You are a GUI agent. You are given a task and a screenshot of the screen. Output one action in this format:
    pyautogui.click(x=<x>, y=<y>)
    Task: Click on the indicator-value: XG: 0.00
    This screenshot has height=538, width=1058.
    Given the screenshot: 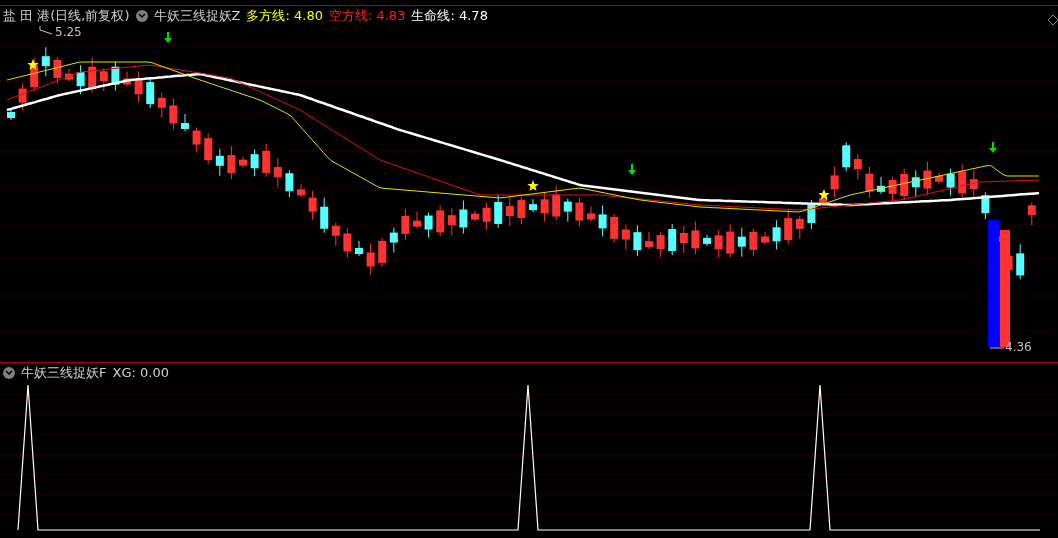 What is the action you would take?
    pyautogui.click(x=140, y=373)
    